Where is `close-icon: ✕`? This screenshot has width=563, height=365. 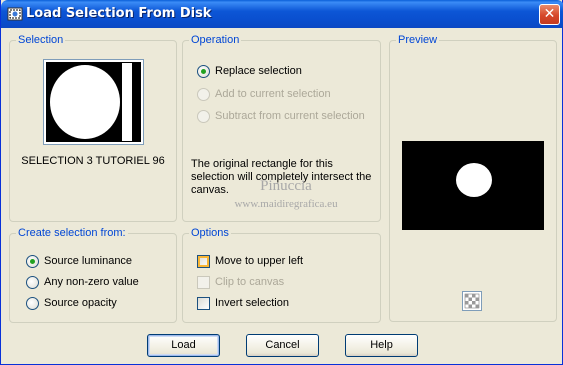 close-icon: ✕ is located at coordinates (549, 14).